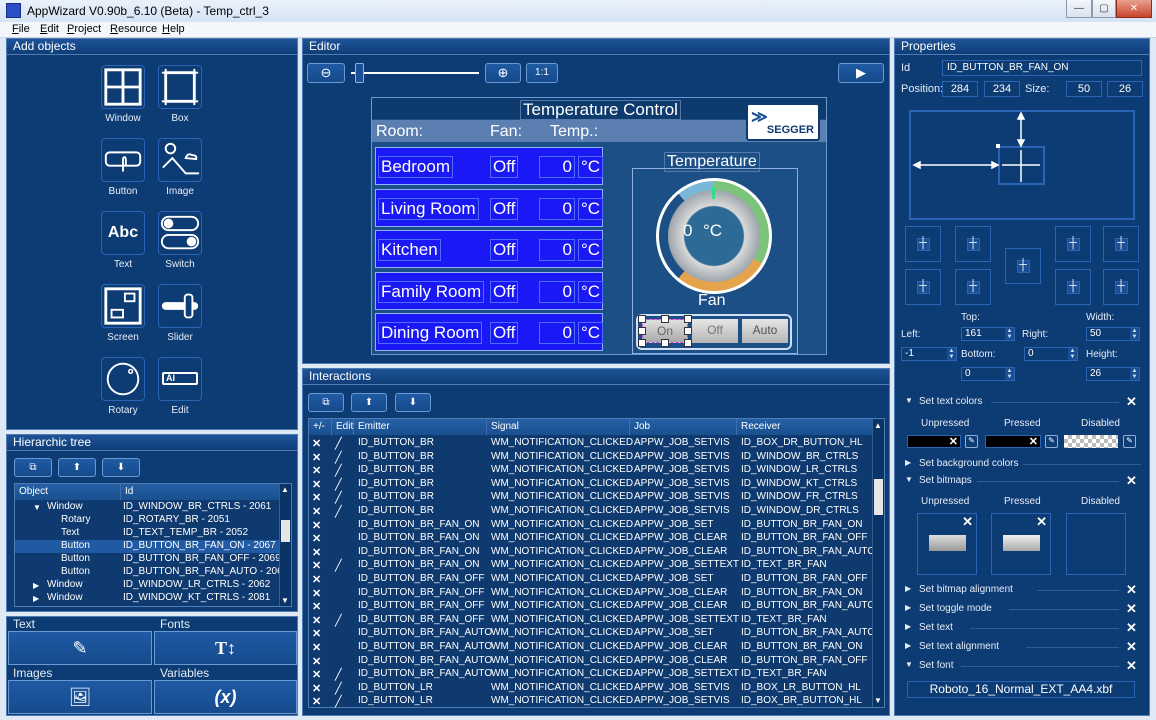 This screenshot has height=720, width=1156. Describe the element at coordinates (147, 598) in the screenshot. I see `tree-row: ▶ Window ID_WINDOW_KT_CTRLS - 2081` at that location.